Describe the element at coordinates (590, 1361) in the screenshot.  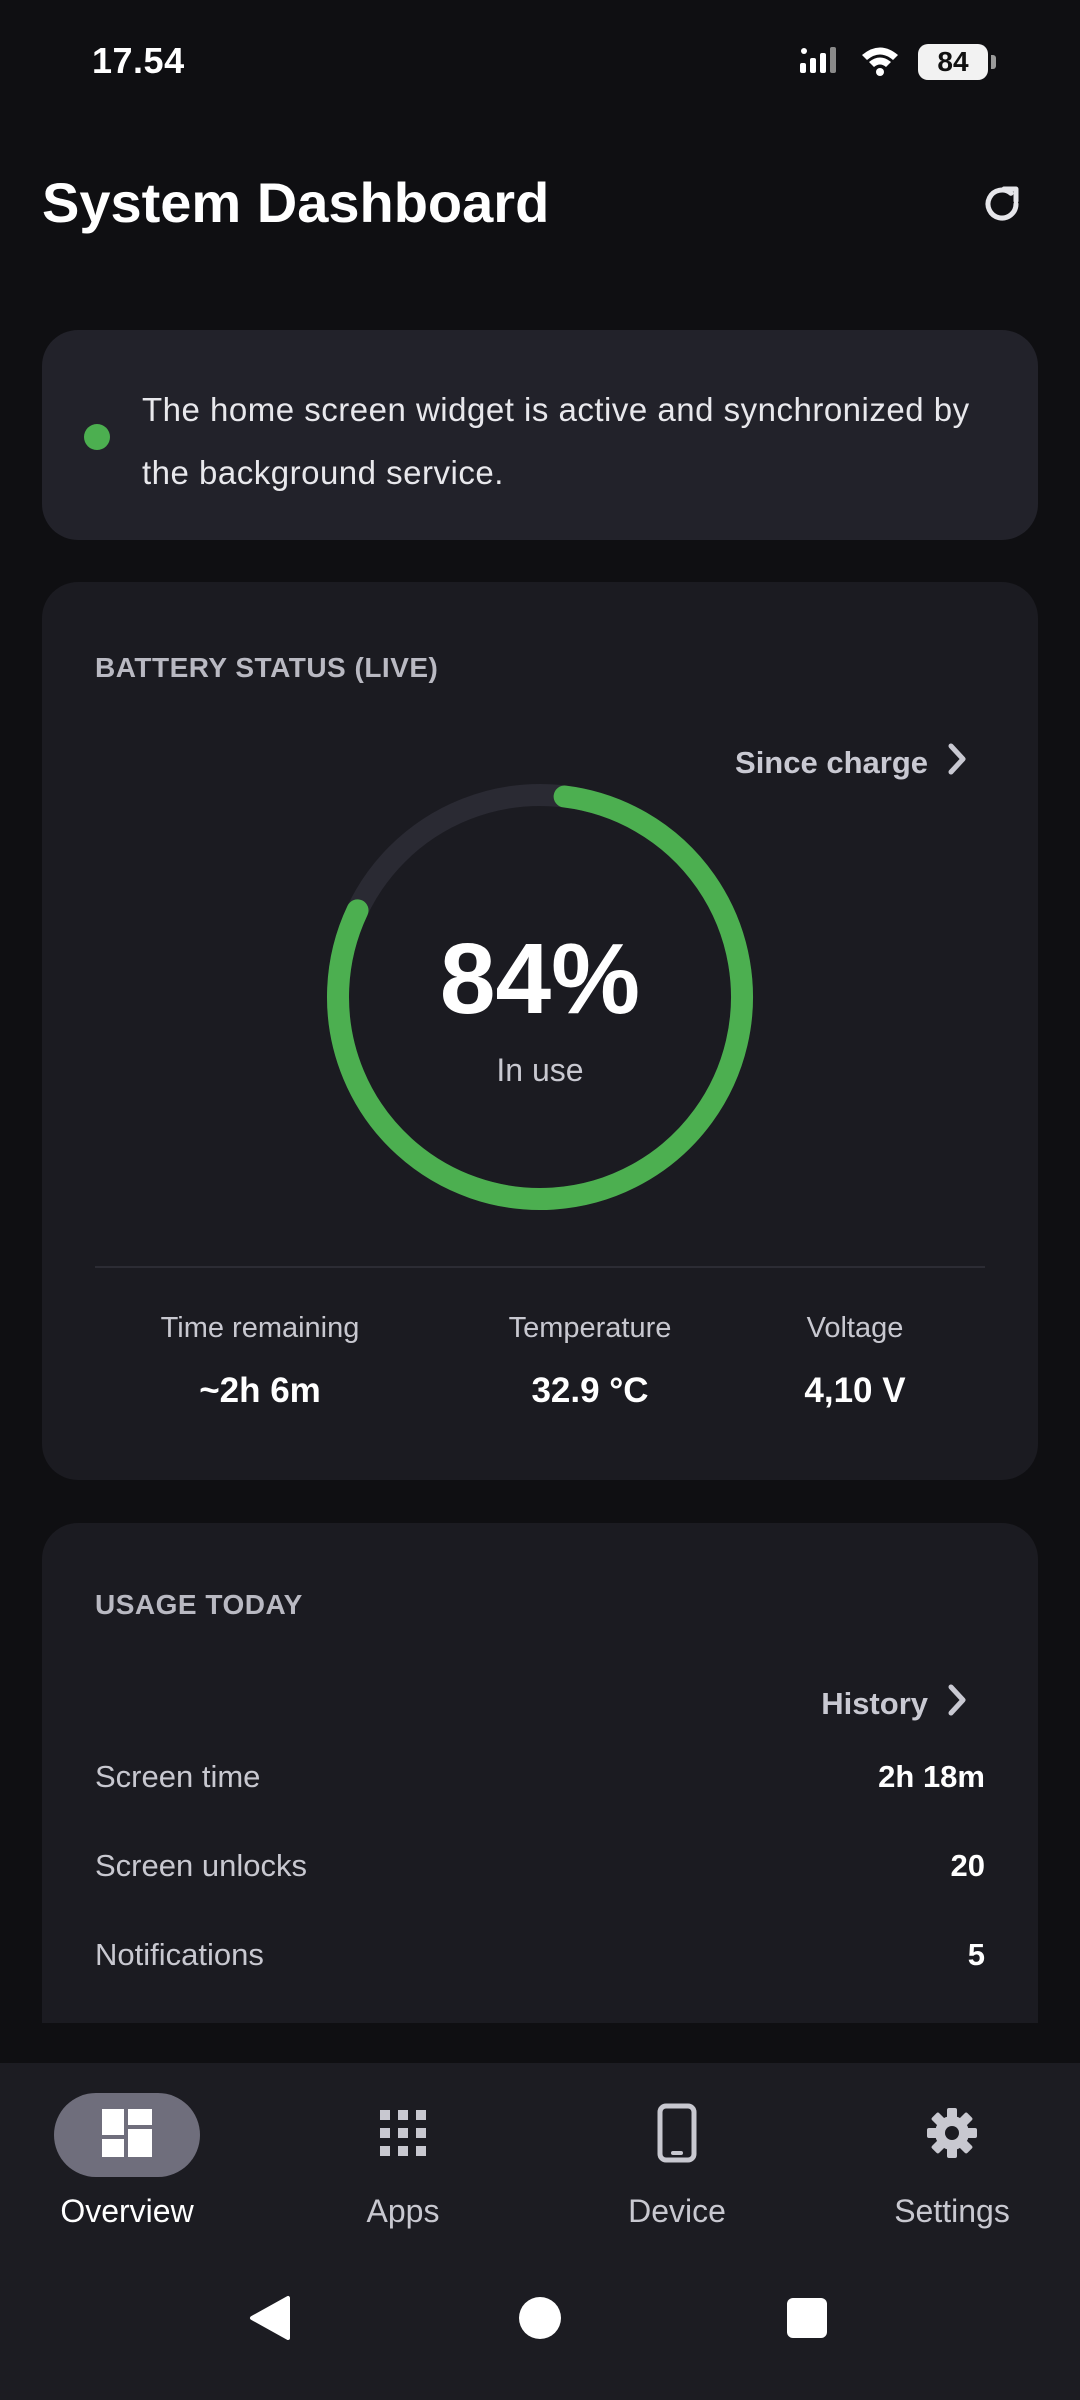
I see `stat-temperature: Temperature 32.9 °C` at that location.